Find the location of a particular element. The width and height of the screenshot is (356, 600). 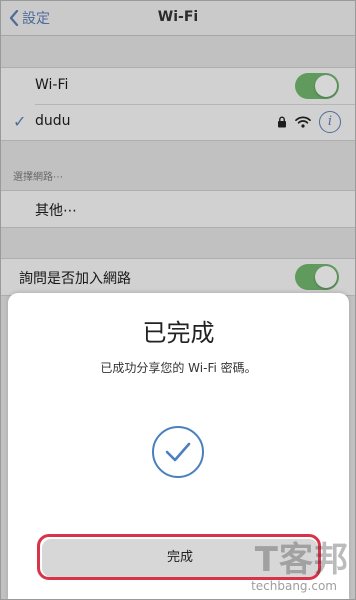

watermark-url: techbang.com is located at coordinates (294, 586).